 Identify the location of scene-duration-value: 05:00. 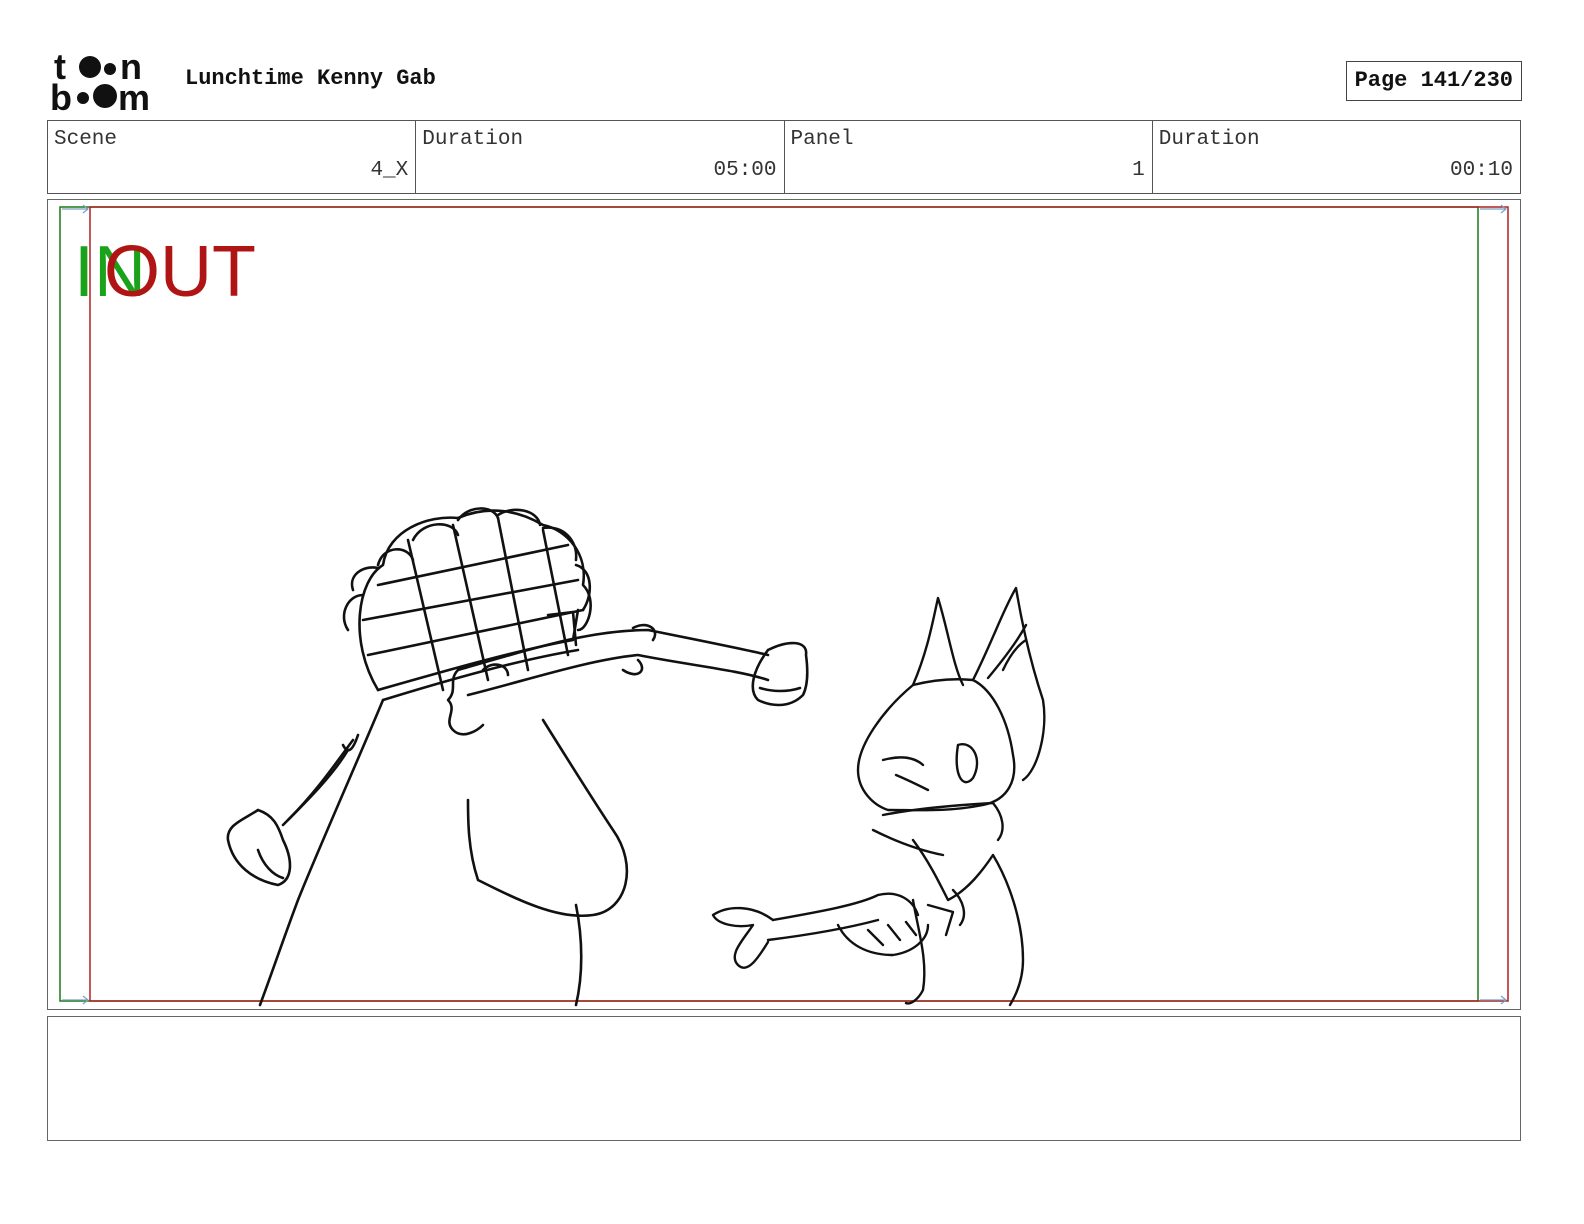
(745, 170).